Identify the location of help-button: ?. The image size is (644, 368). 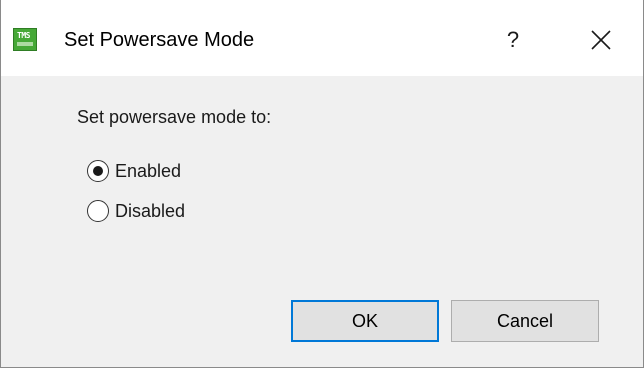
(513, 40).